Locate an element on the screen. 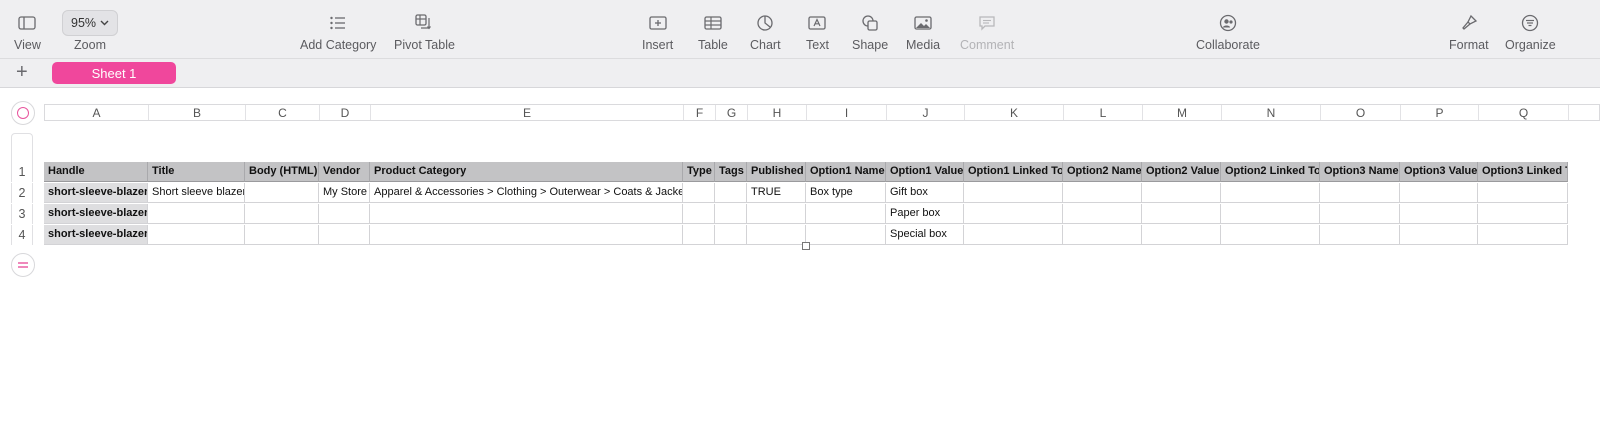 The width and height of the screenshot is (1600, 440). row-header-2: 2 is located at coordinates (22, 193).